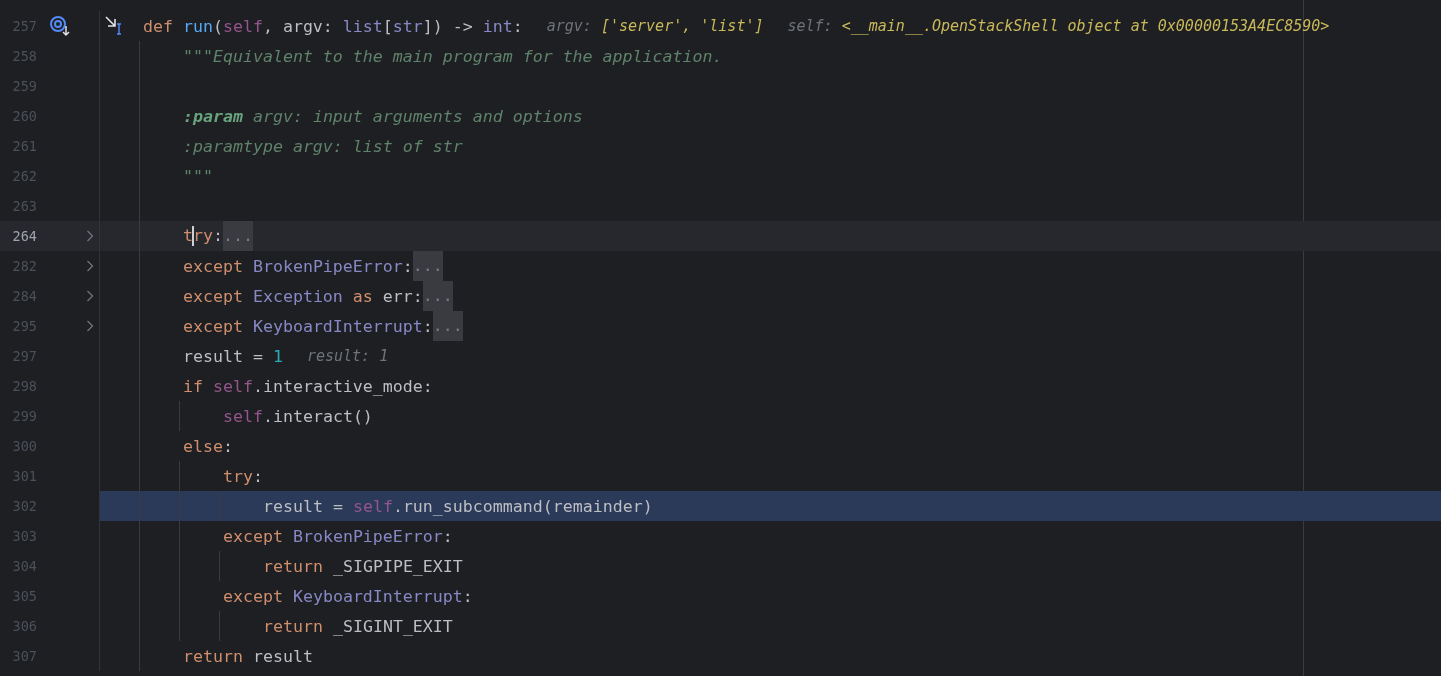  What do you see at coordinates (347, 356) in the screenshot?
I see `inline-value-hint: result: 1` at bounding box center [347, 356].